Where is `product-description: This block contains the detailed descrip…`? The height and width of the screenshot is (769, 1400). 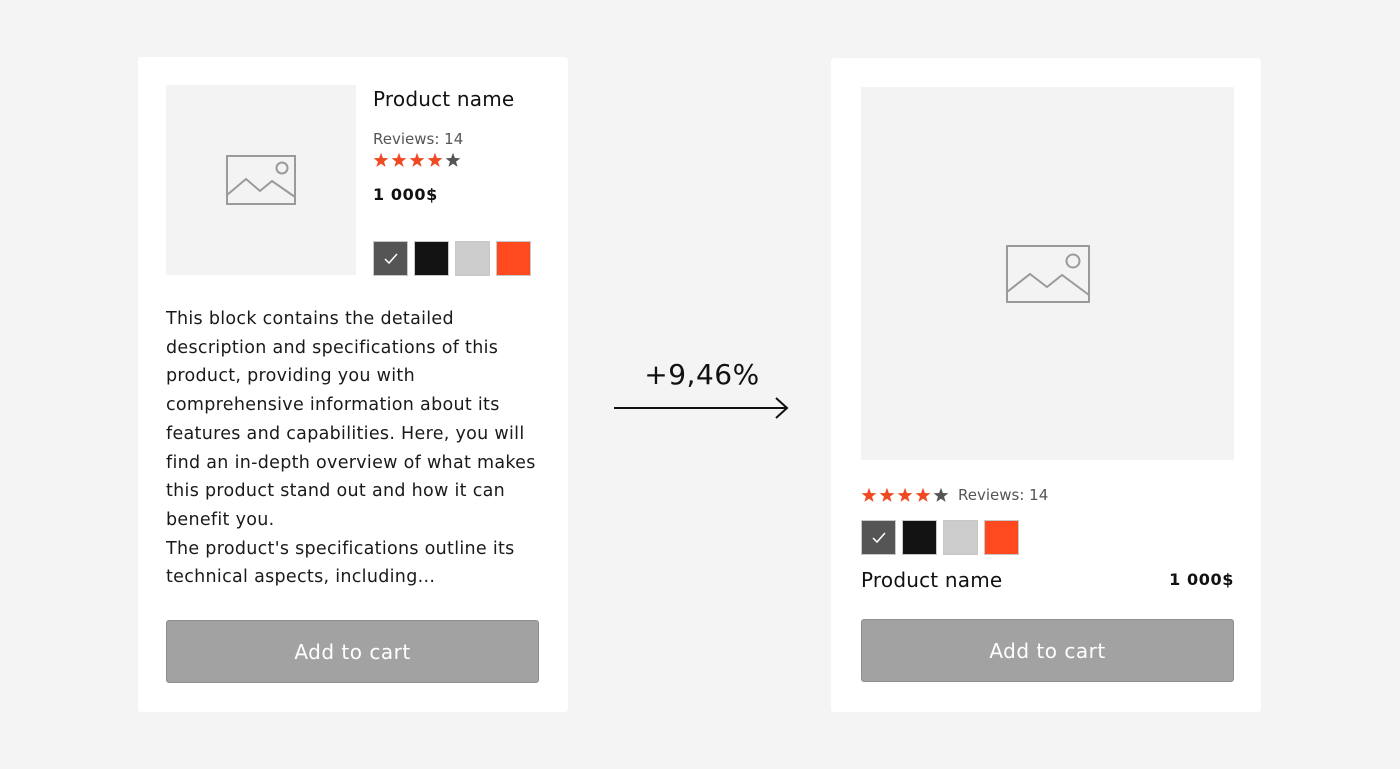 product-description: This block contains the detailed descrip… is located at coordinates (356, 448).